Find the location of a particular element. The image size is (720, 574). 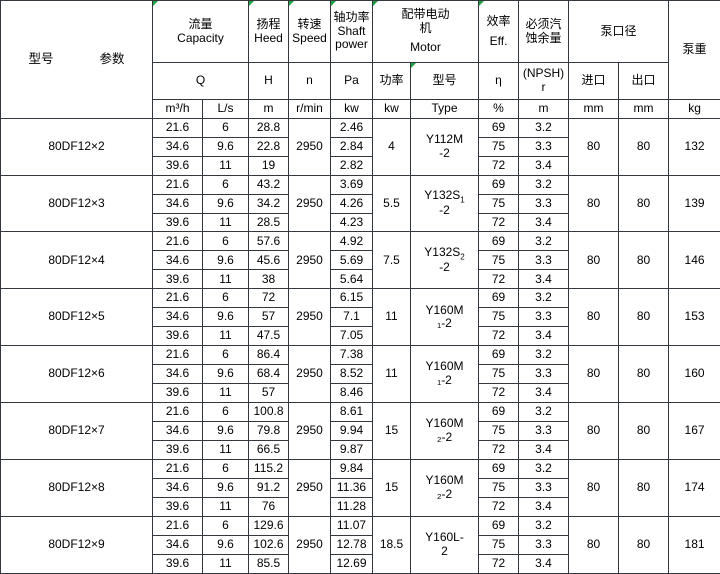

motor-type-line2: -2 is located at coordinates (444, 152).